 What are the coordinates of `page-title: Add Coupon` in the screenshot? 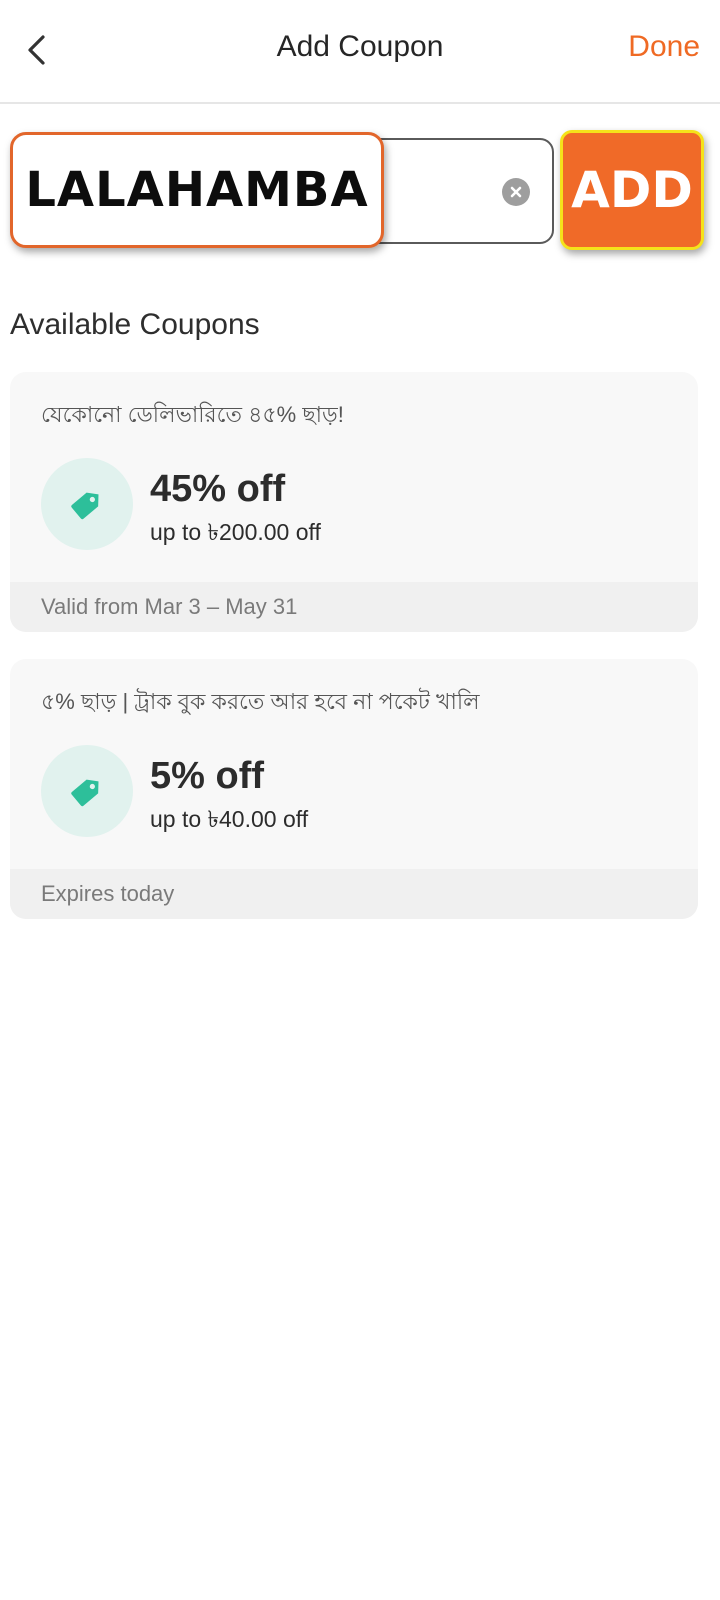 It's located at (360, 46).